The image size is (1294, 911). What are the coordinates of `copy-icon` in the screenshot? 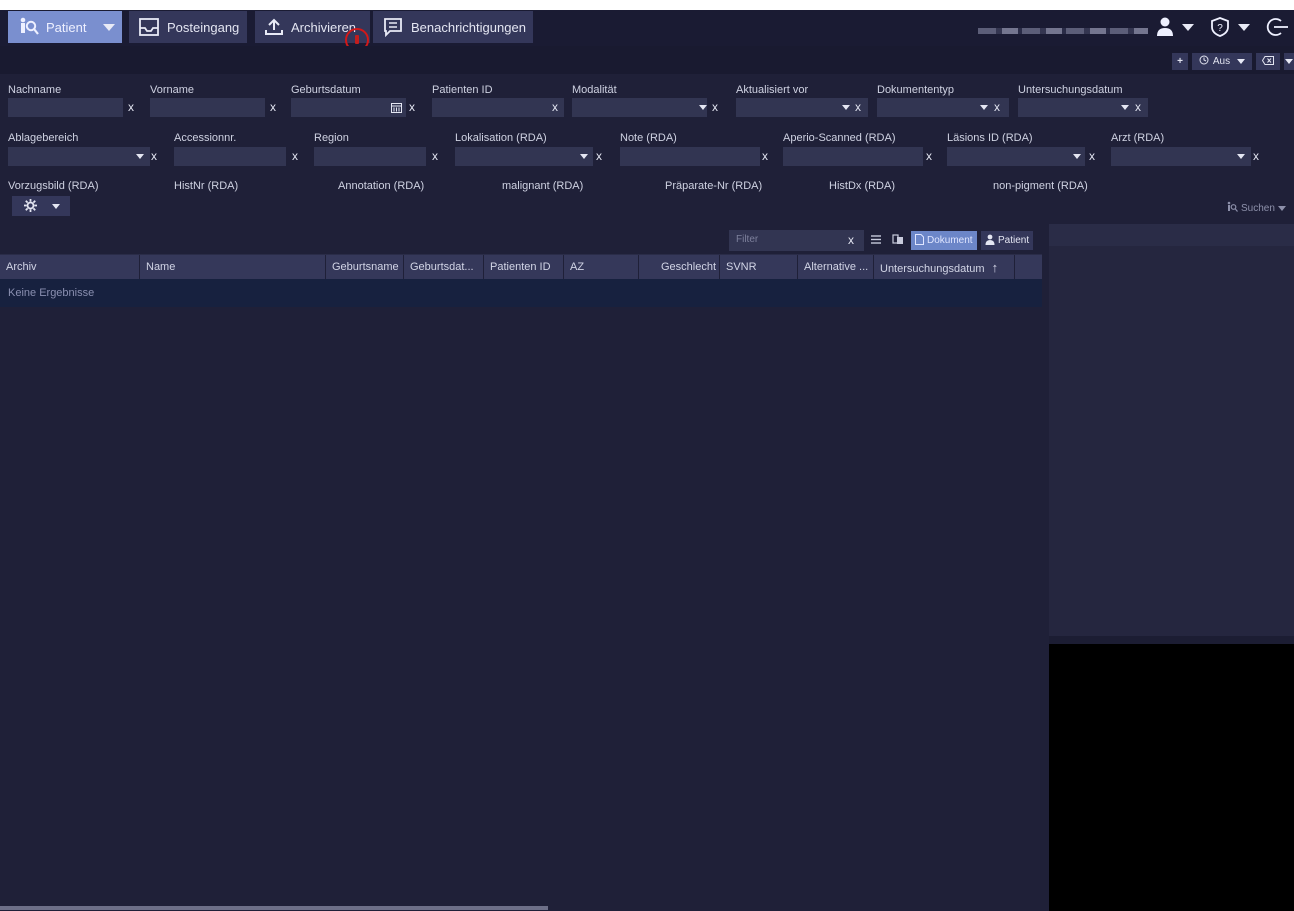 It's located at (898, 241).